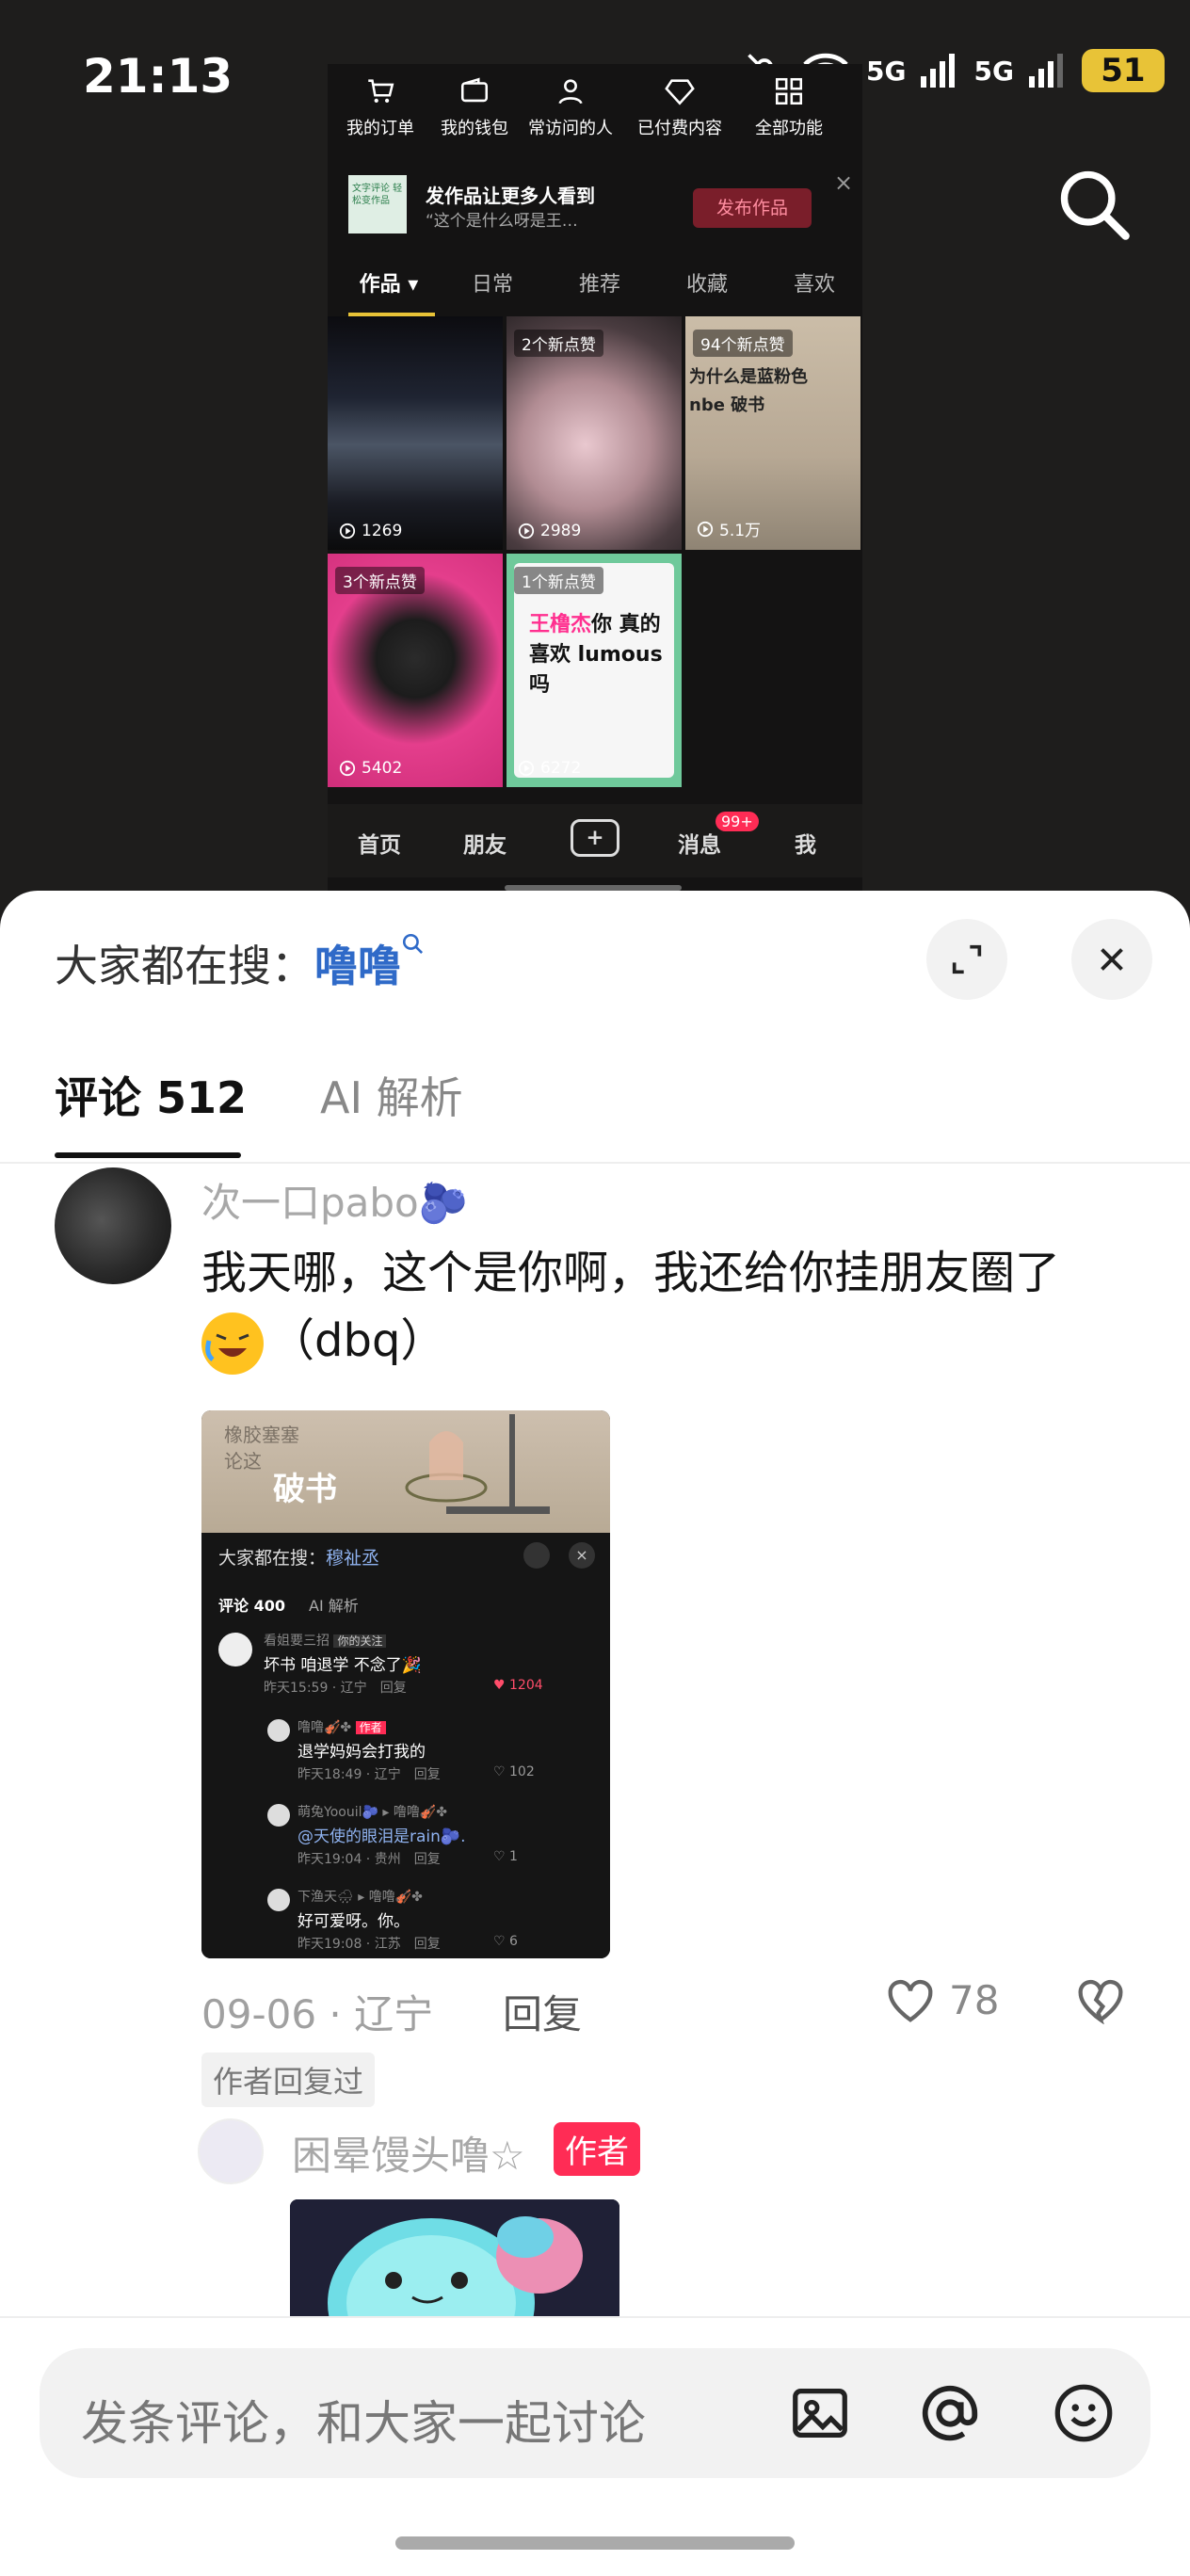 This screenshot has width=1190, height=2576. What do you see at coordinates (805, 843) in the screenshot?
I see `nav-me: 我` at bounding box center [805, 843].